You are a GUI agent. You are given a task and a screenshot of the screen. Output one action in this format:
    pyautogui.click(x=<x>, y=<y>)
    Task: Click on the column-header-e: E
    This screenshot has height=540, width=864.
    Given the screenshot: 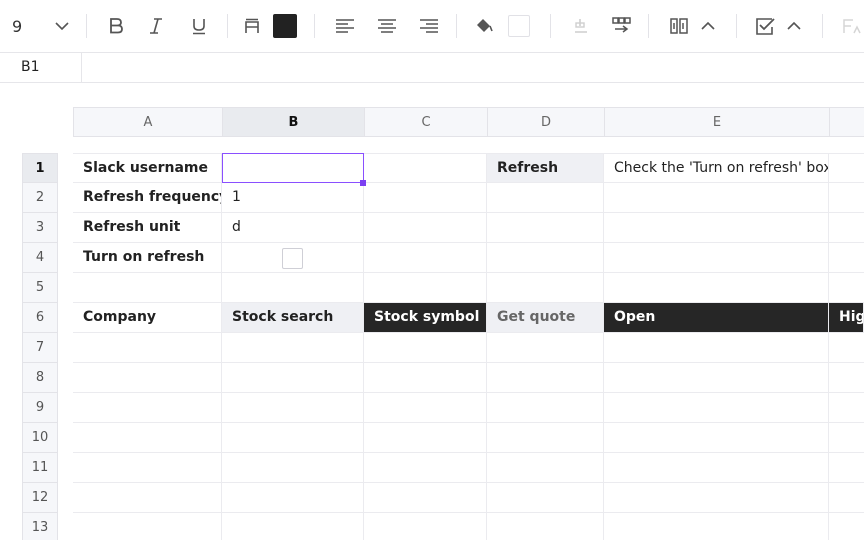 What is the action you would take?
    pyautogui.click(x=716, y=122)
    